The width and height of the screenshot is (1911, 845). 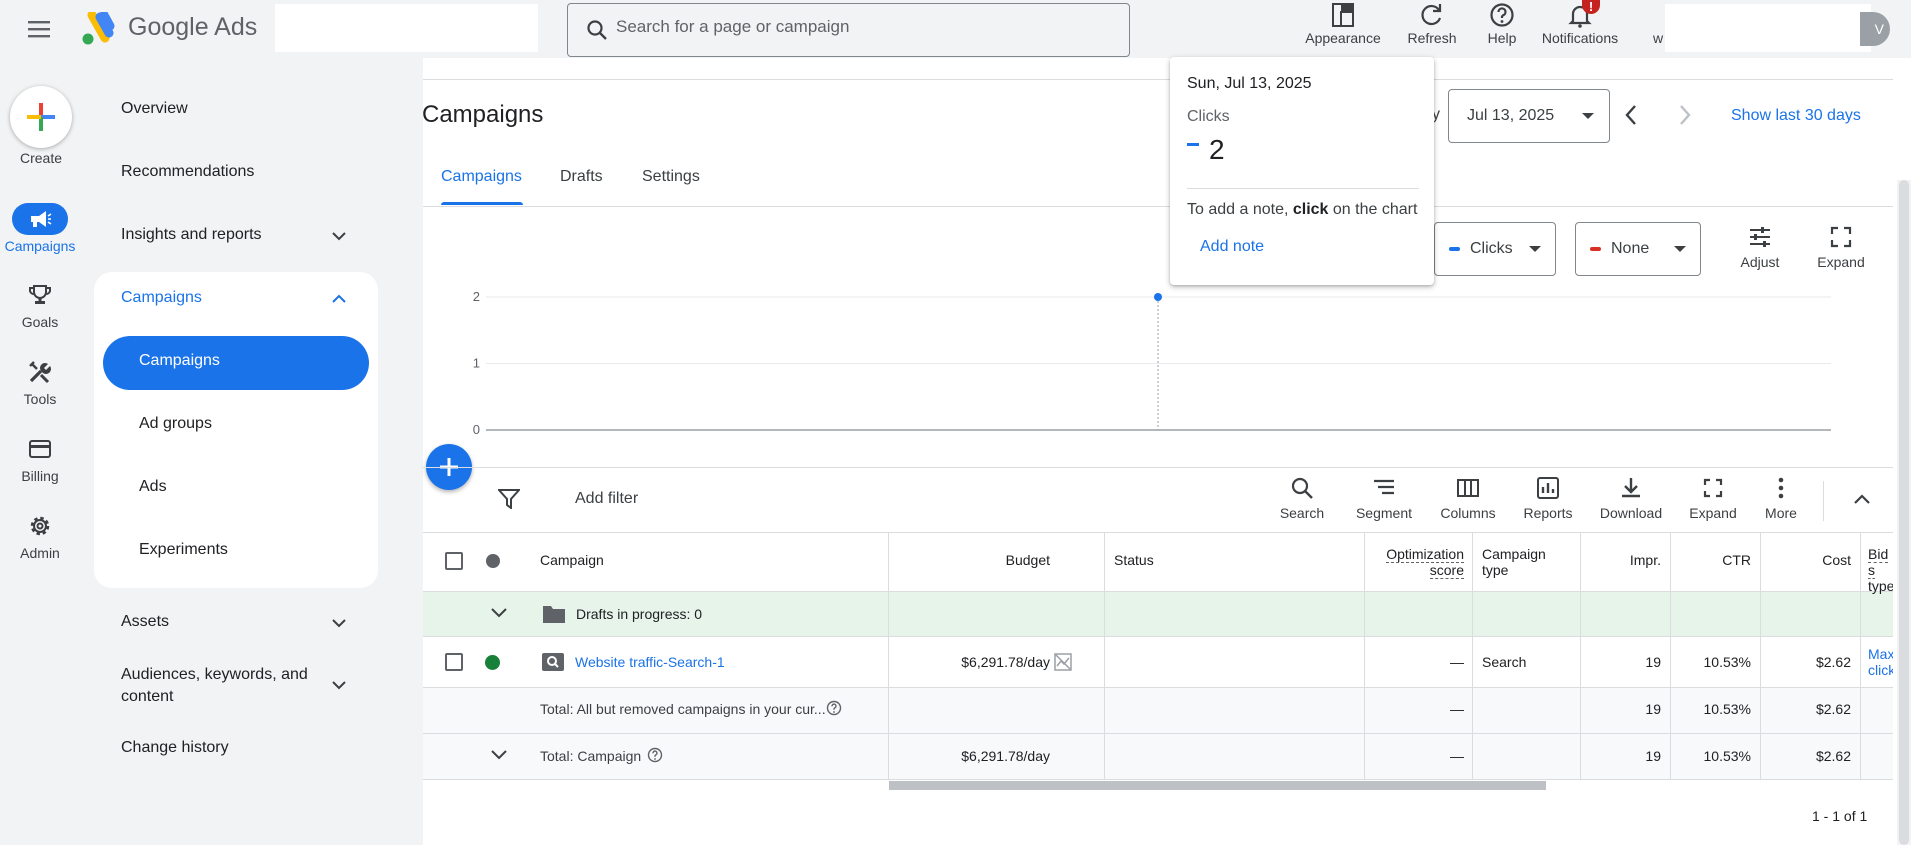 I want to click on total-all-cost: $2.62, so click(x=1833, y=709).